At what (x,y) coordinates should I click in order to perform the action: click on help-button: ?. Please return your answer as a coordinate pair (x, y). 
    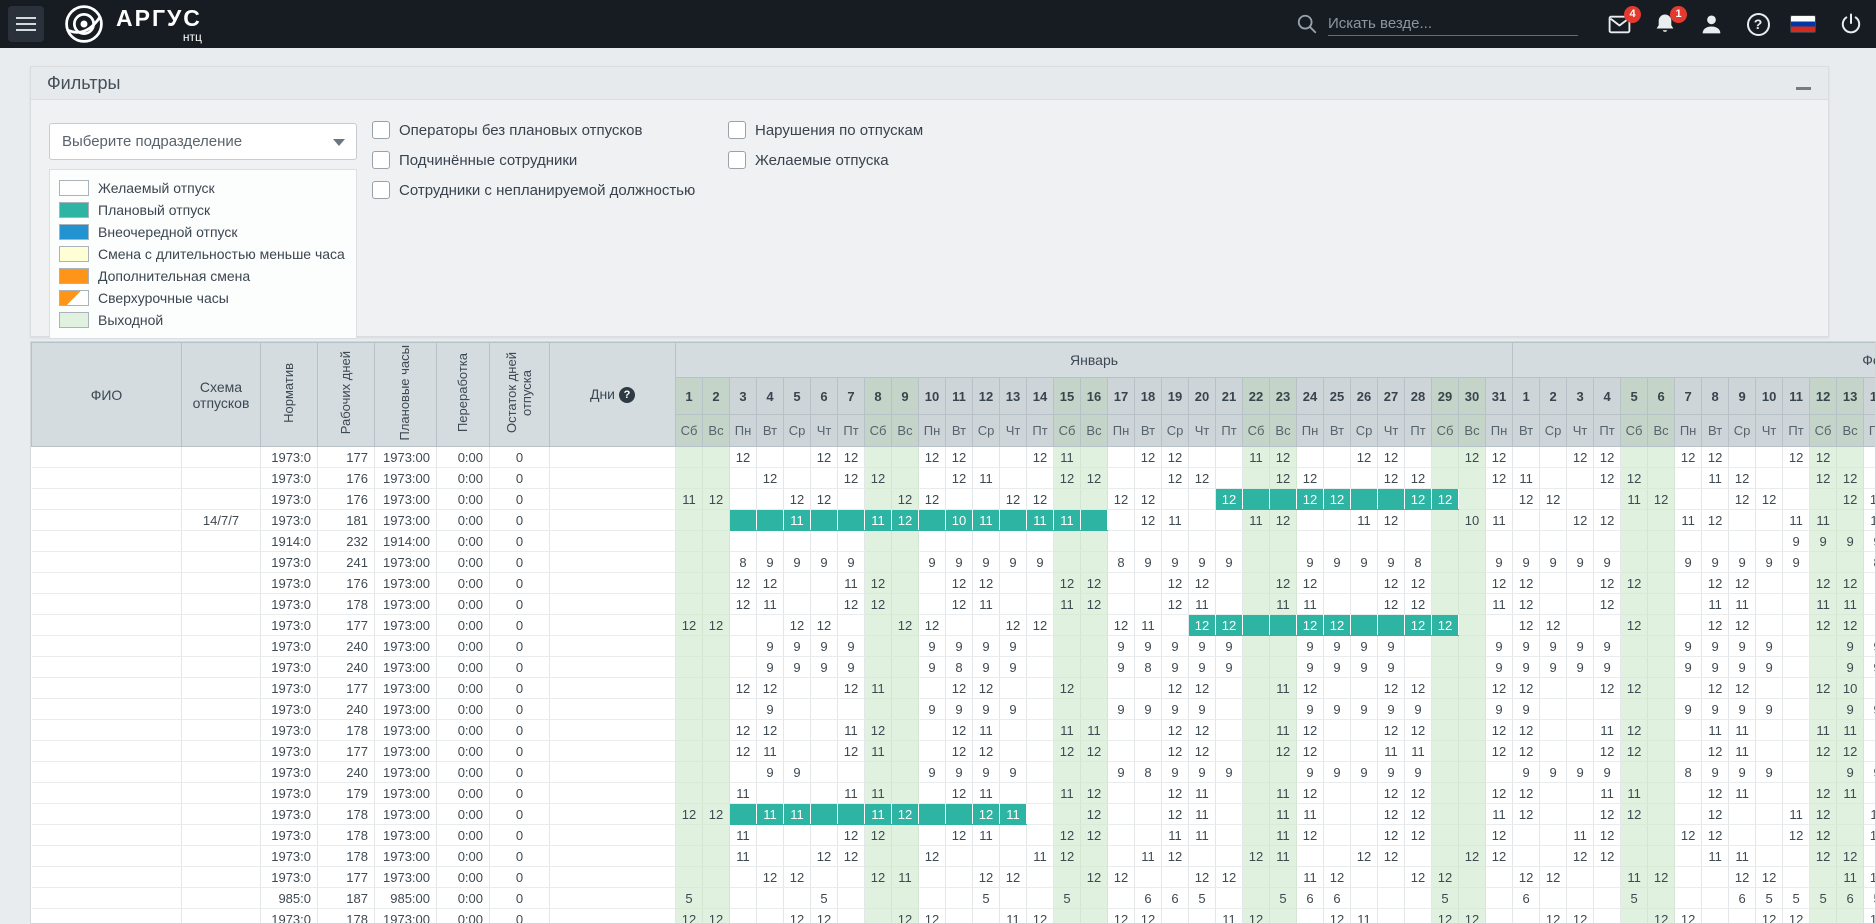
    Looking at the image, I should click on (1758, 24).